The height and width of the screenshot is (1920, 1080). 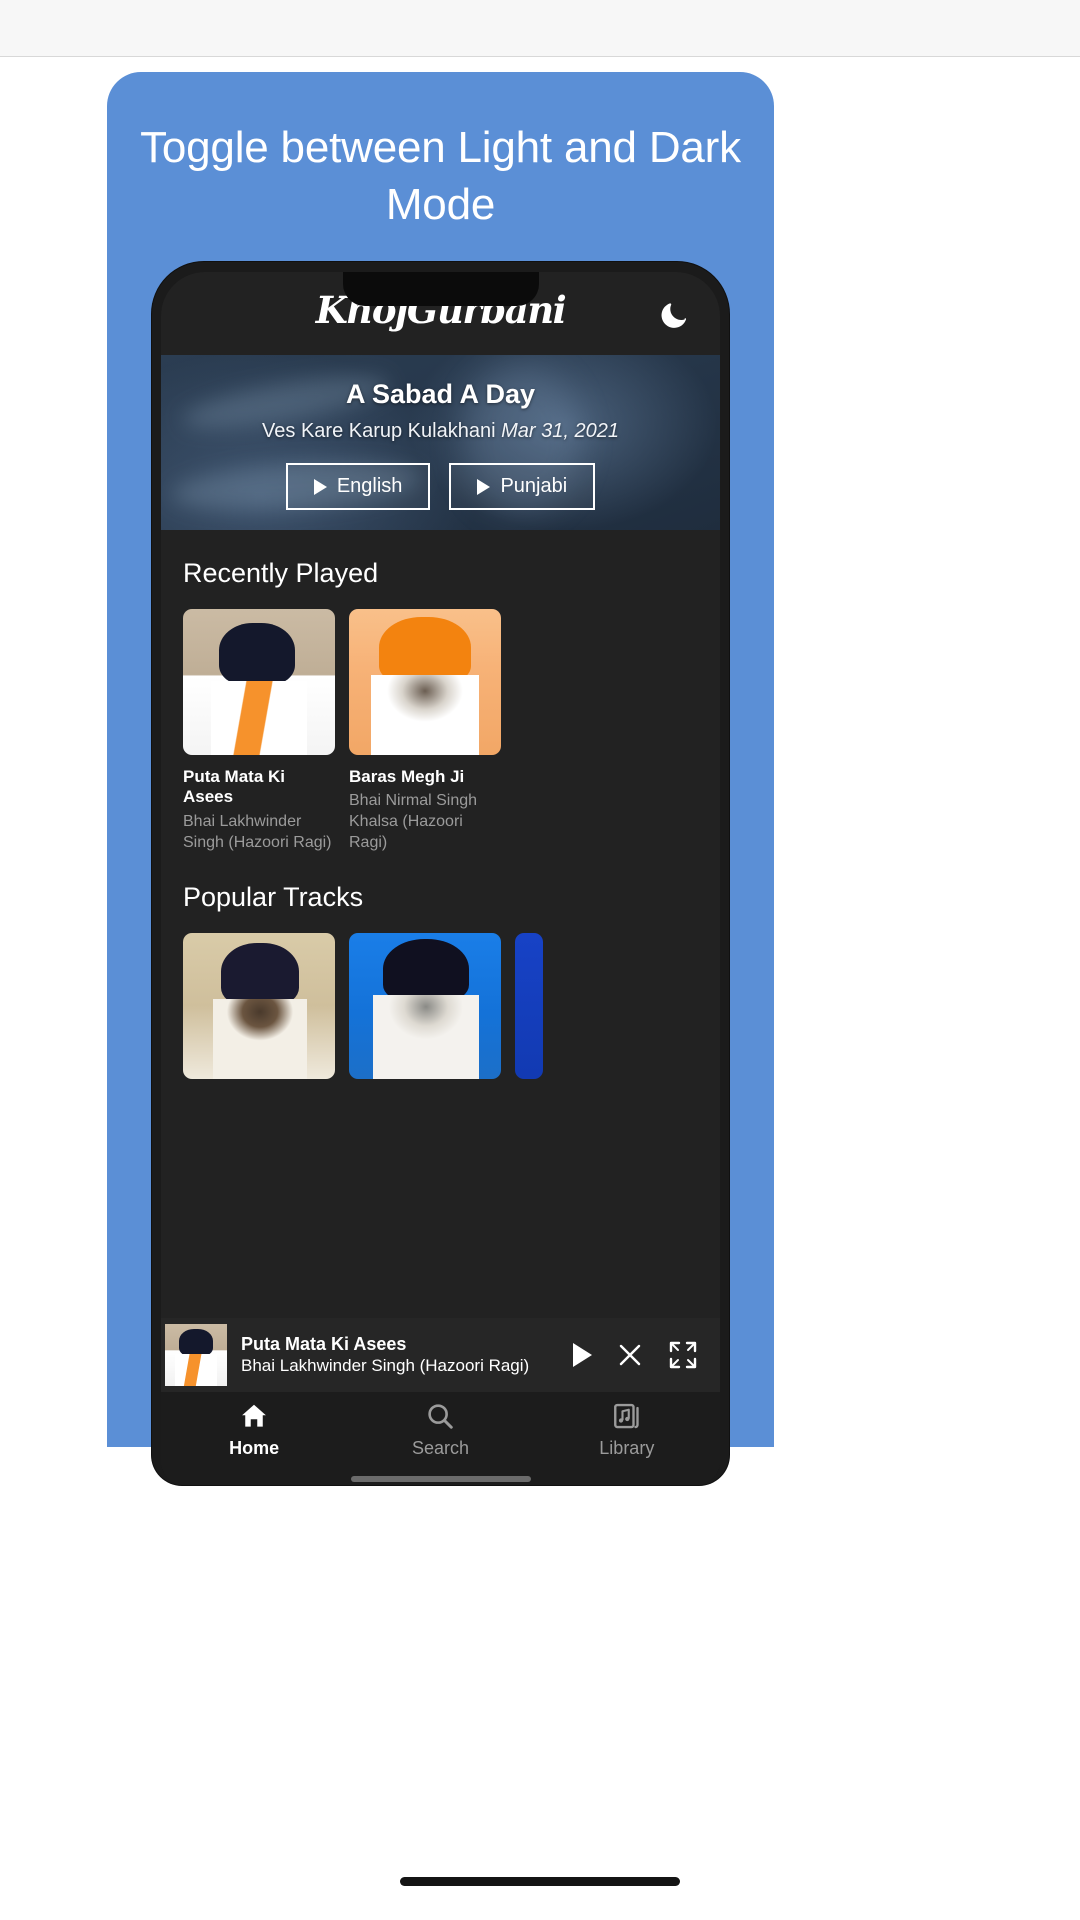 I want to click on play-punjabi-label: Punjabi, so click(x=534, y=486).